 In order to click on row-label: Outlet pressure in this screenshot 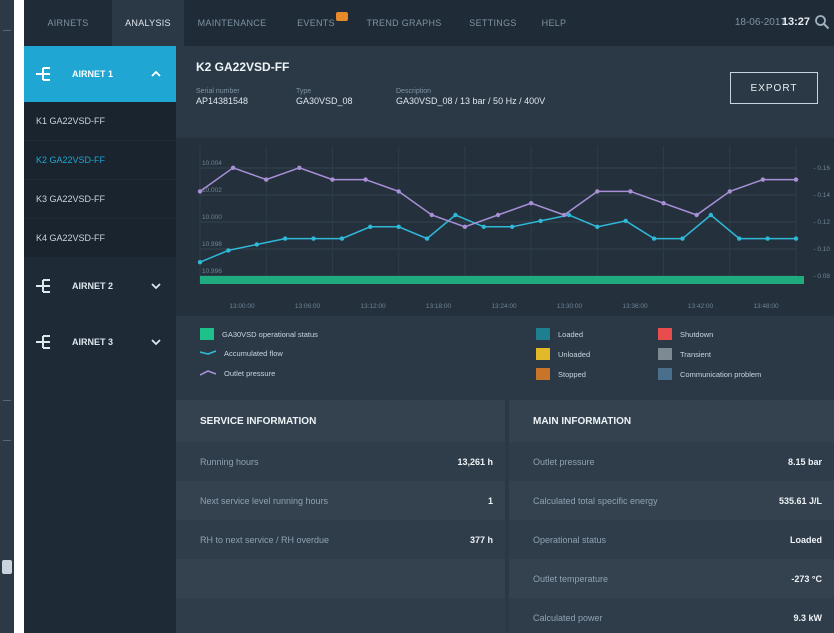, I will do `click(564, 461)`.